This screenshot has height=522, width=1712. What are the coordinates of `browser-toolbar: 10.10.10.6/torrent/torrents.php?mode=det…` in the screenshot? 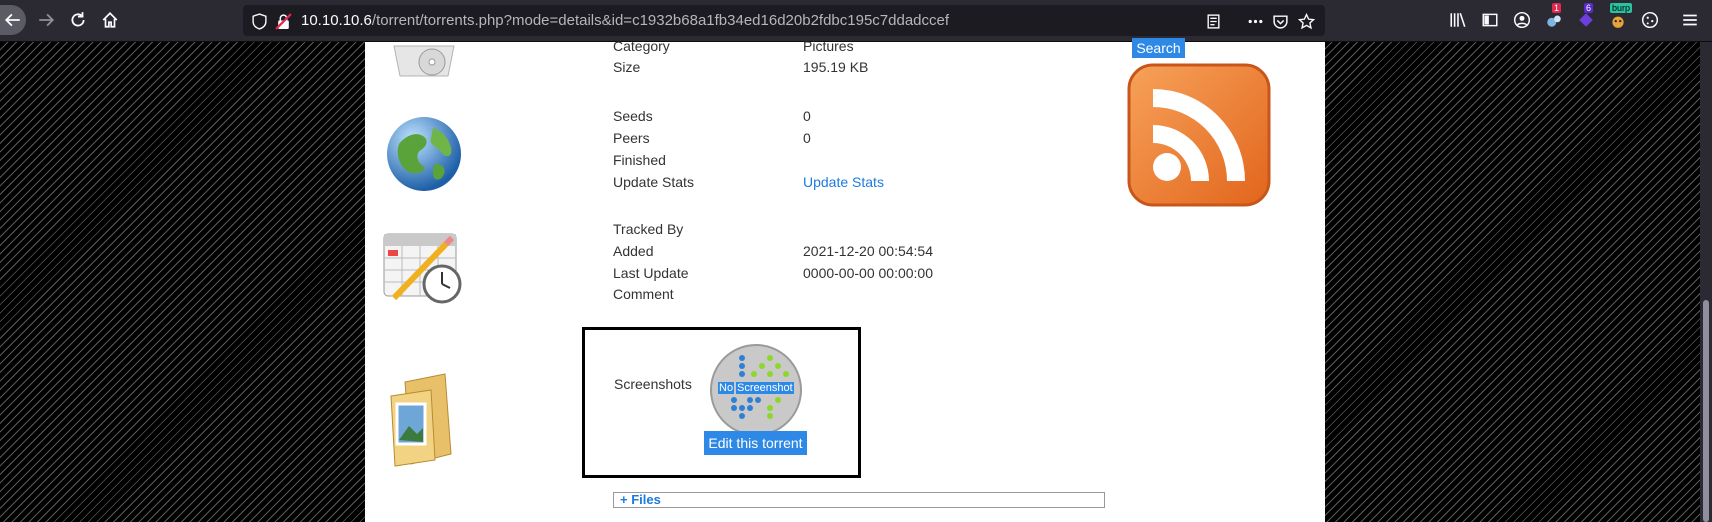 It's located at (856, 21).